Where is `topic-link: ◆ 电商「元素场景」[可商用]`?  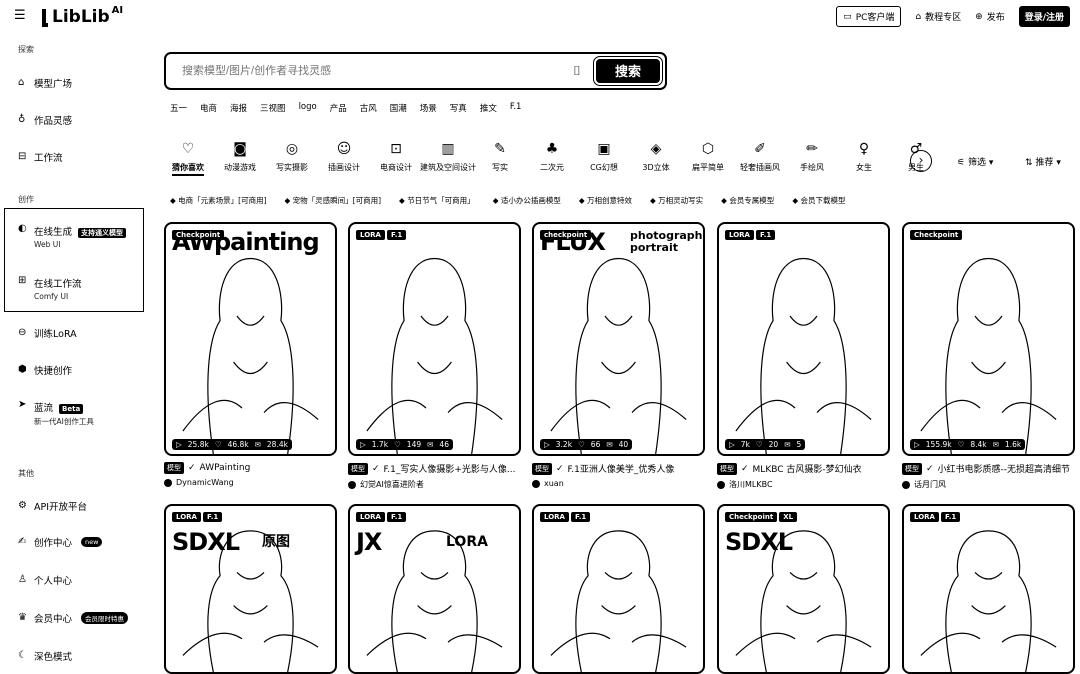 topic-link: ◆ 电商「元素场景」[可商用] is located at coordinates (218, 200).